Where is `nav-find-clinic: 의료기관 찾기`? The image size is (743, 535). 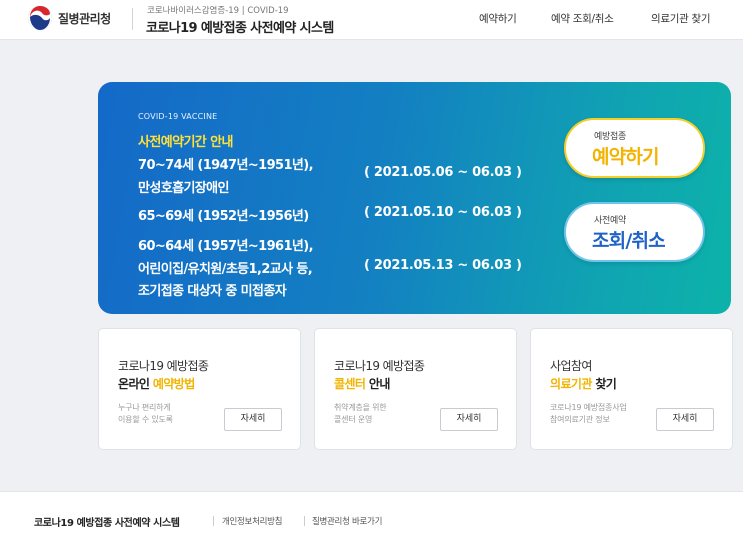
nav-find-clinic: 의료기관 찾기 is located at coordinates (681, 18).